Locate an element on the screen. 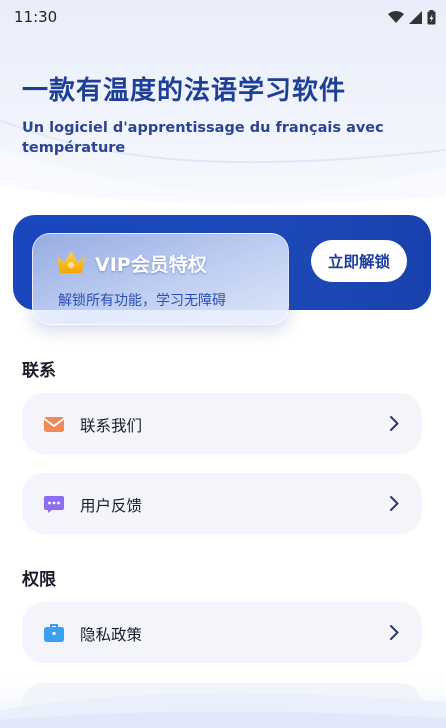 The height and width of the screenshot is (728, 446). vip-banner: VIP会员特权 解锁所有功能，学习无障碍 立即解锁 is located at coordinates (222, 270).